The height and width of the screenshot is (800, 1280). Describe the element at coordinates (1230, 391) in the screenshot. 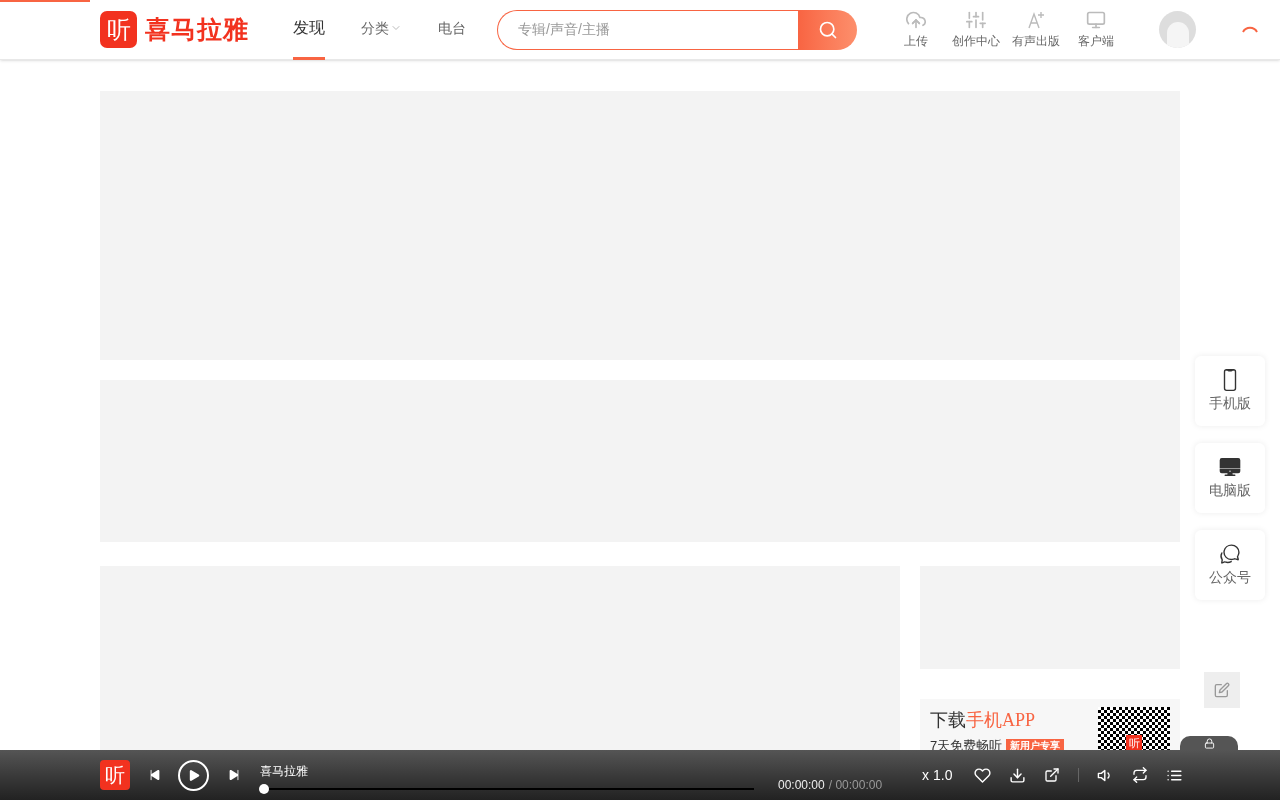

I see `side-link: 手机版` at that location.